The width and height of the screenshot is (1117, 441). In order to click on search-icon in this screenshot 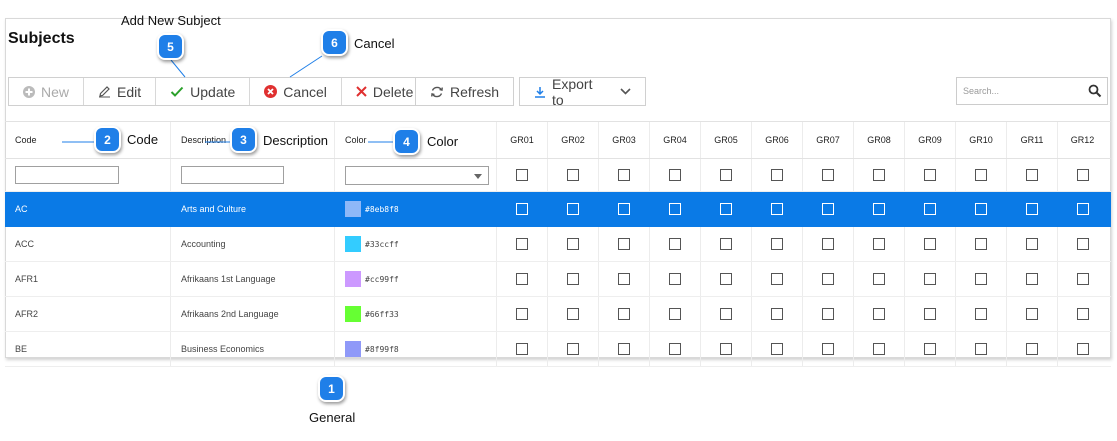, I will do `click(1095, 93)`.